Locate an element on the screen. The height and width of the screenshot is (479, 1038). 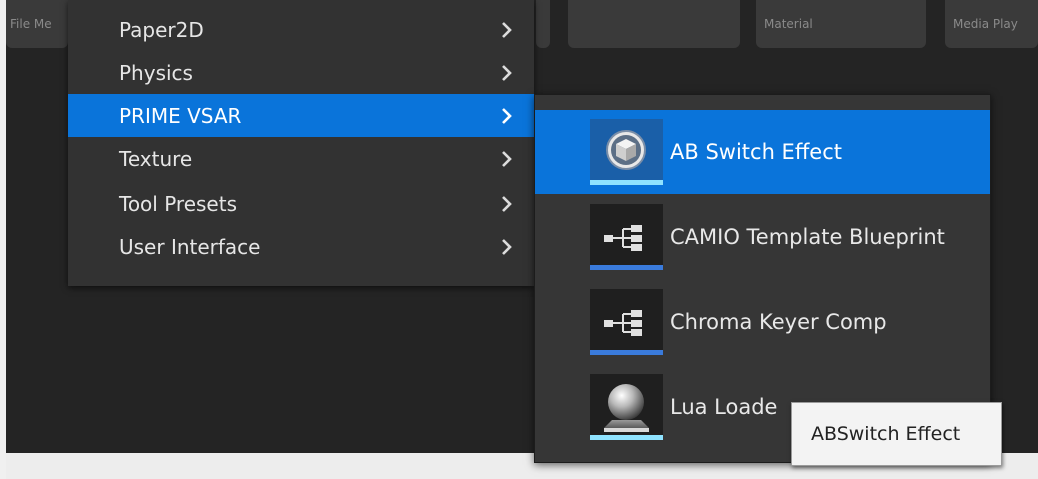
menu-item-user-interface: User Interface is located at coordinates (301, 246).